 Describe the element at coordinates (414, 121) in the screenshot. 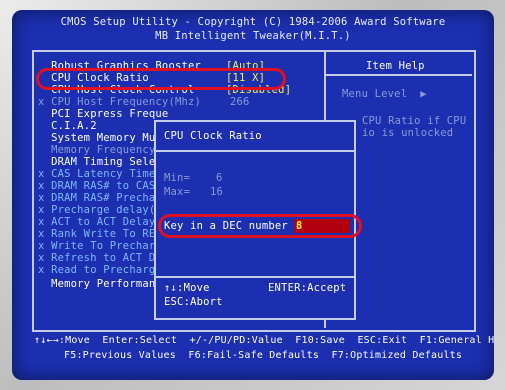

I see `help-text-line1: CPU Ratio if CPU` at that location.